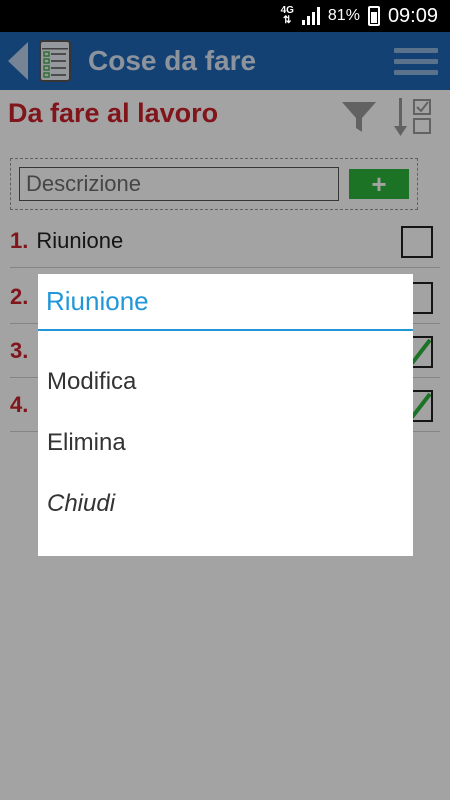 This screenshot has width=450, height=800. I want to click on edit-option: Modifica, so click(91, 382).